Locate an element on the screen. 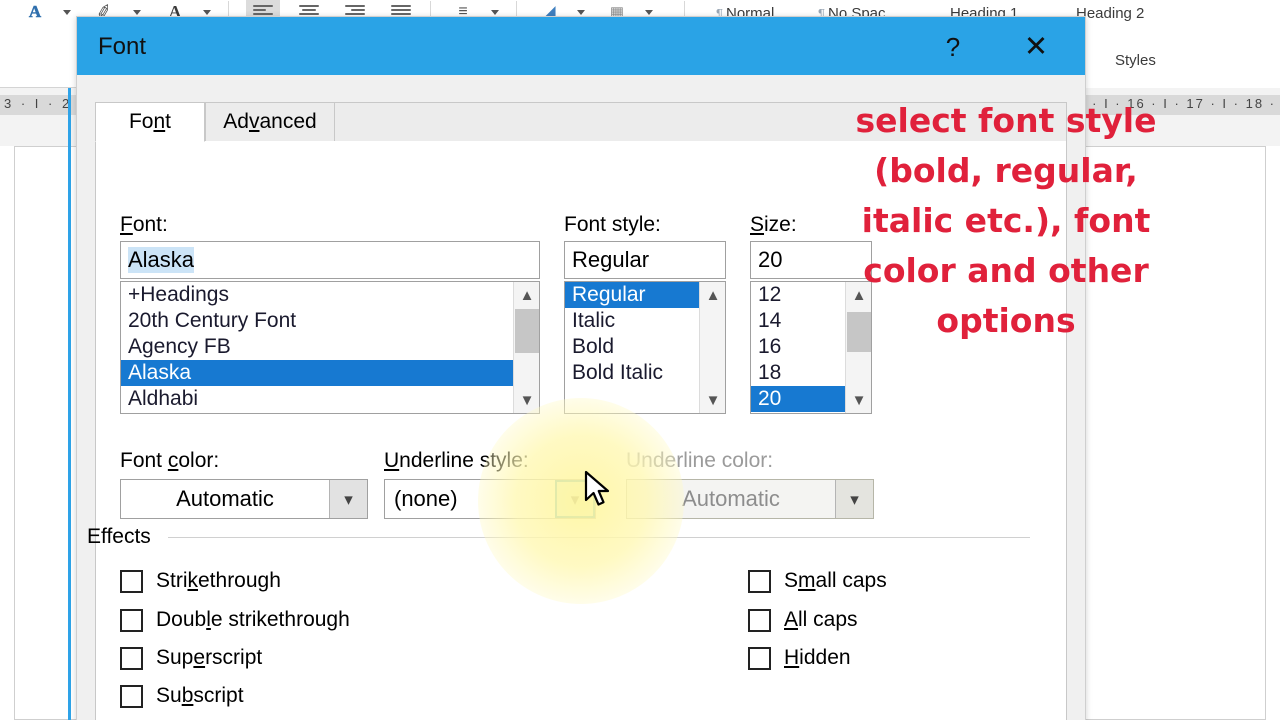  underline-color-label: Underline color: is located at coordinates (700, 460).